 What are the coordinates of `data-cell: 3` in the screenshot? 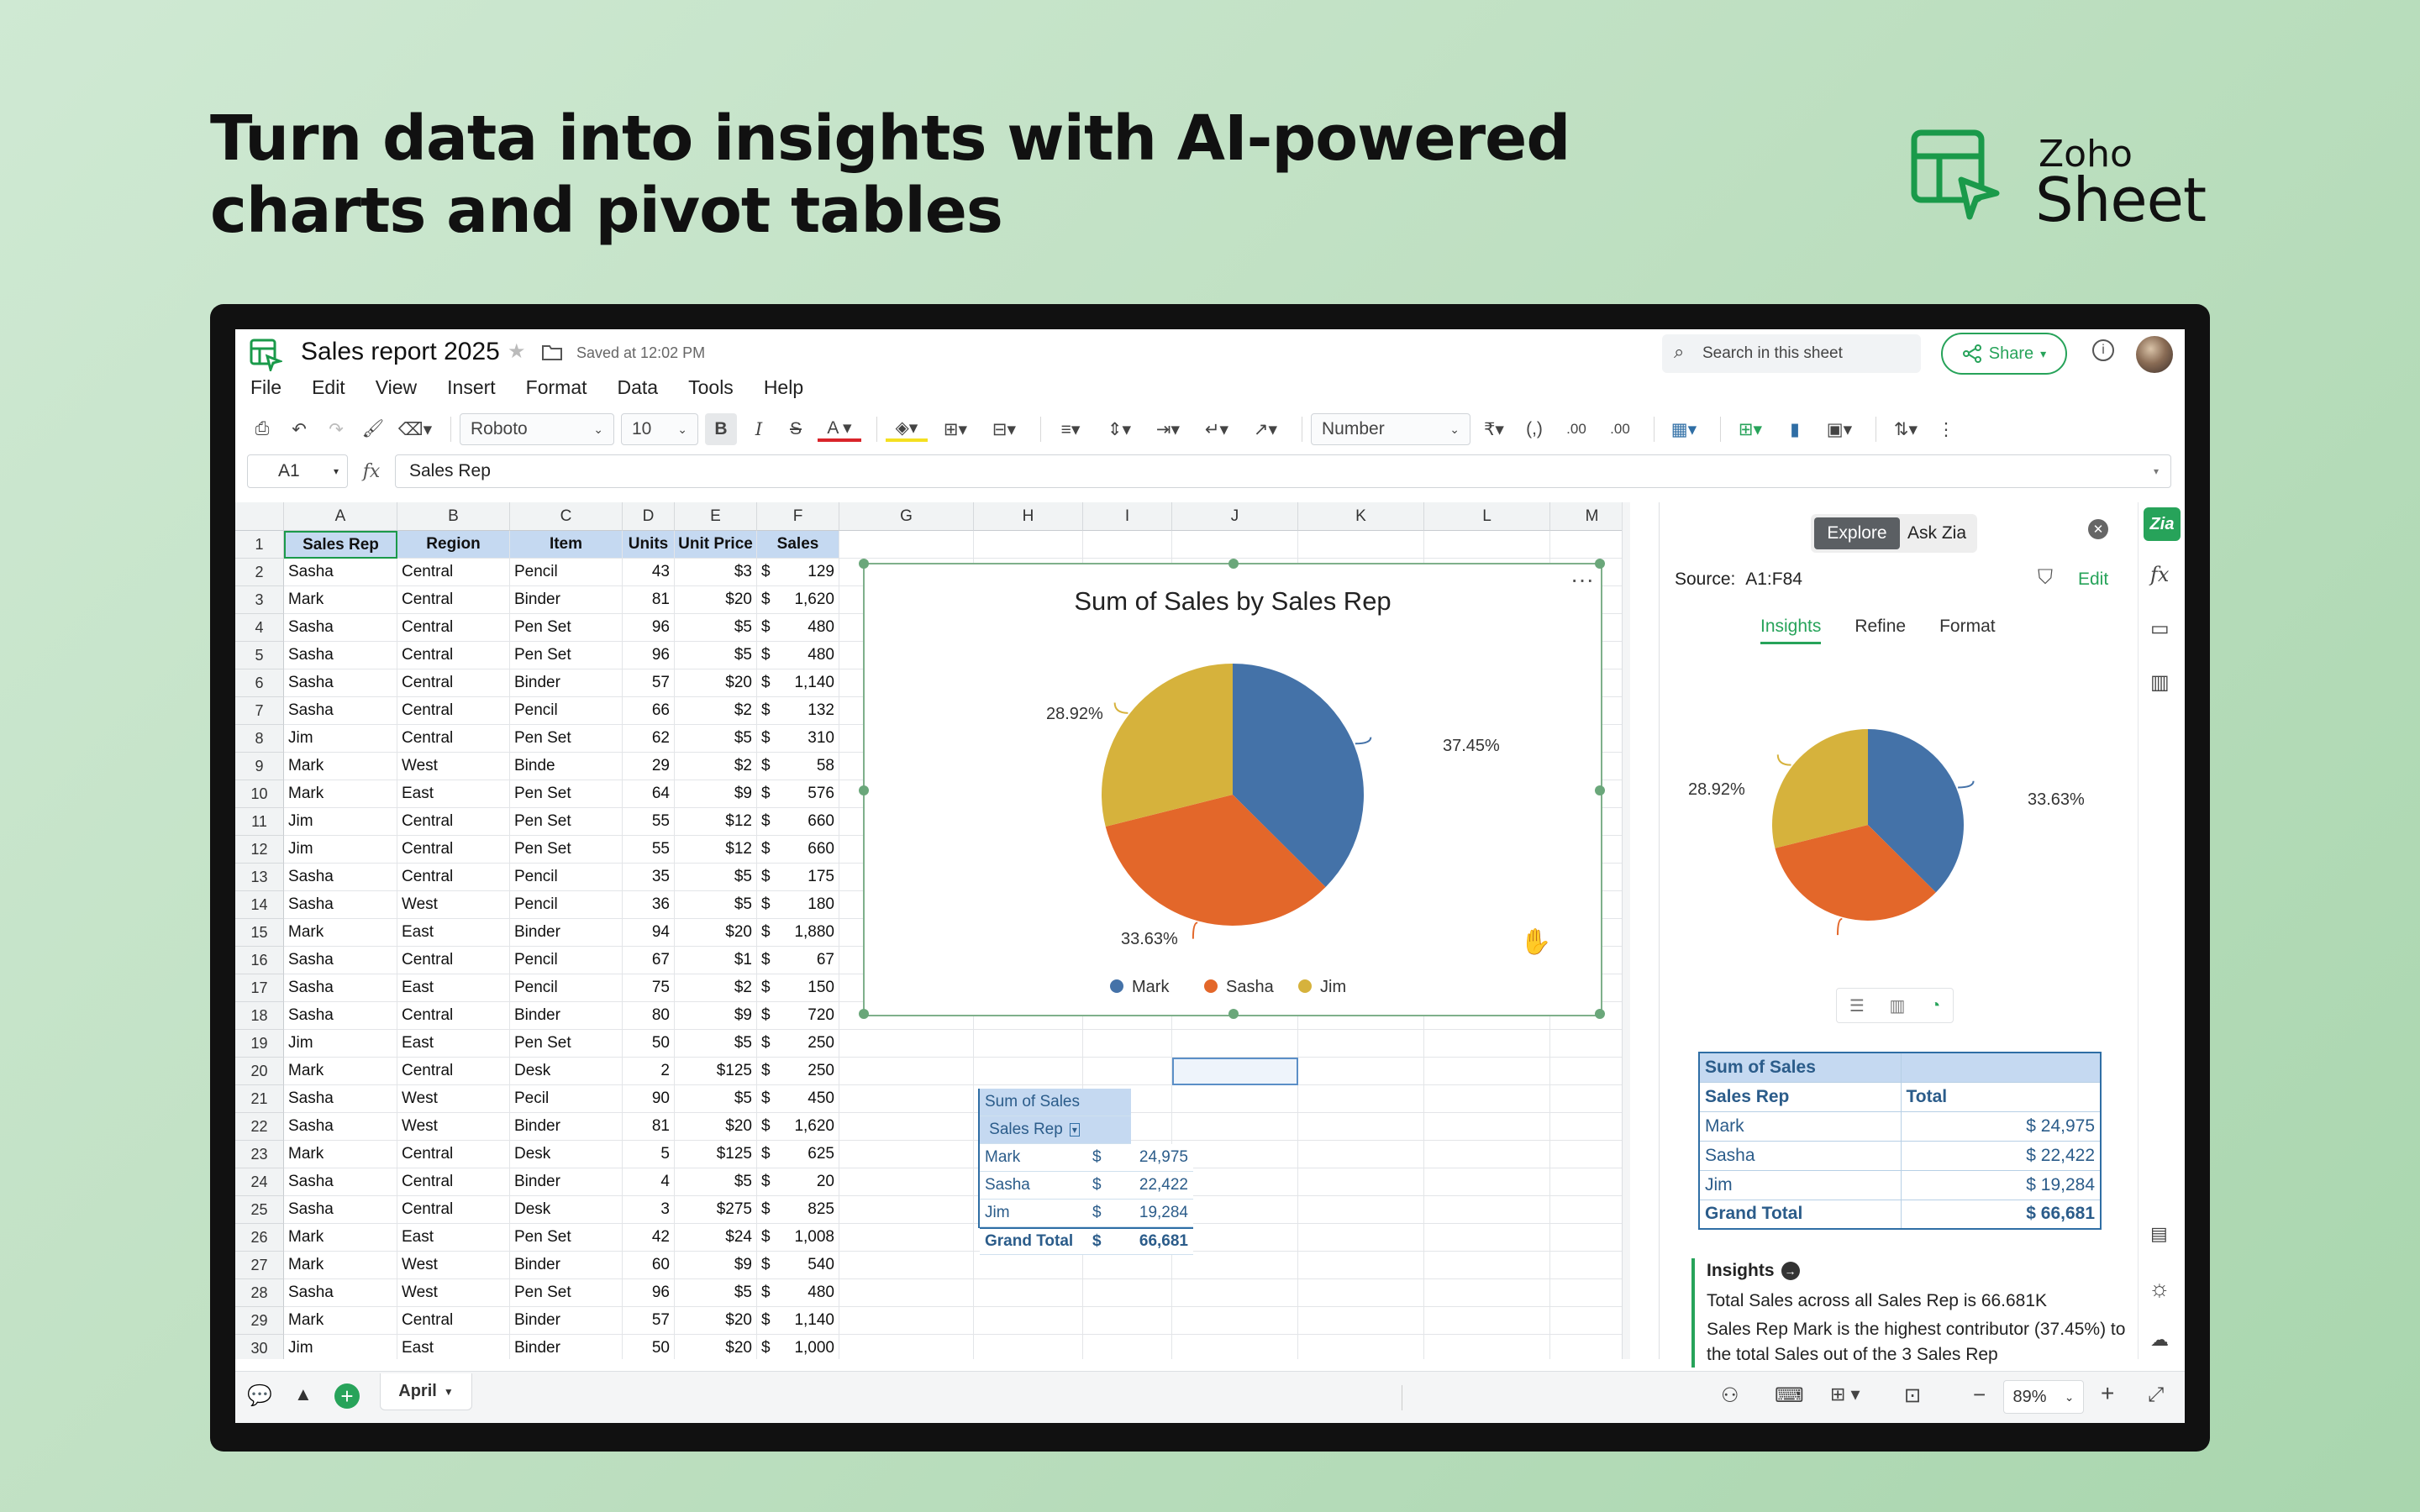 It's located at (649, 1210).